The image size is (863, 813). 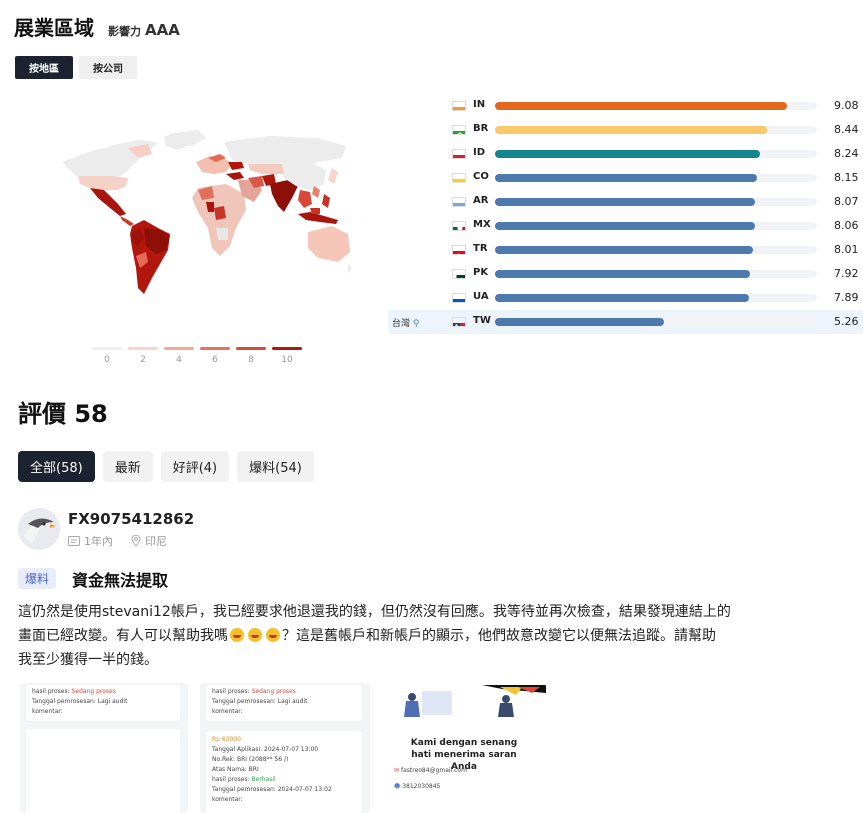 I want to click on score-value: 7.89, so click(x=846, y=297).